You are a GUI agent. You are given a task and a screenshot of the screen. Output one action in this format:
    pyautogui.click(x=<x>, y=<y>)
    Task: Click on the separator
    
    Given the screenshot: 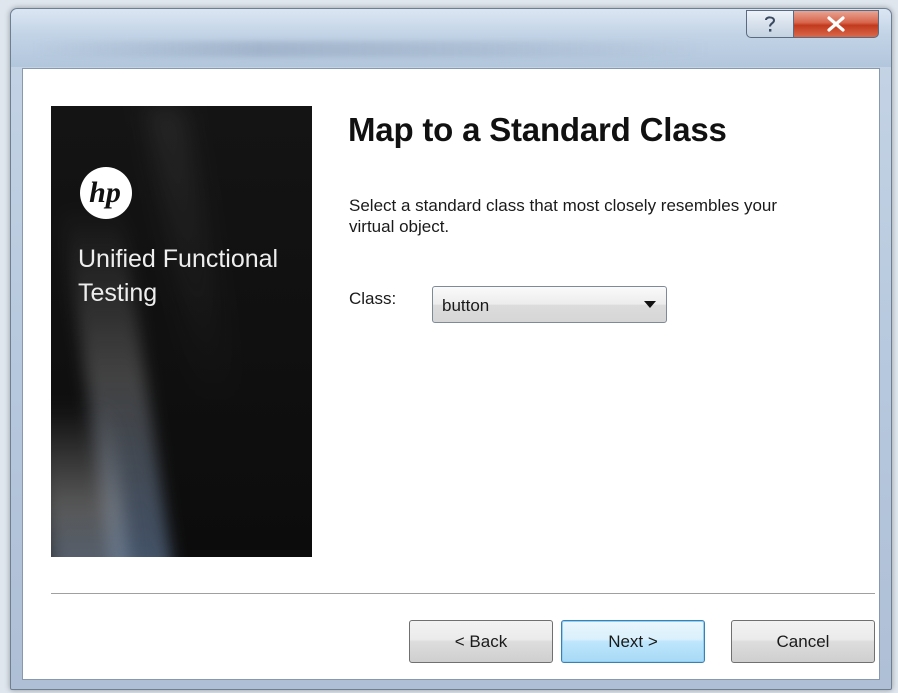 What is the action you would take?
    pyautogui.click(x=463, y=594)
    